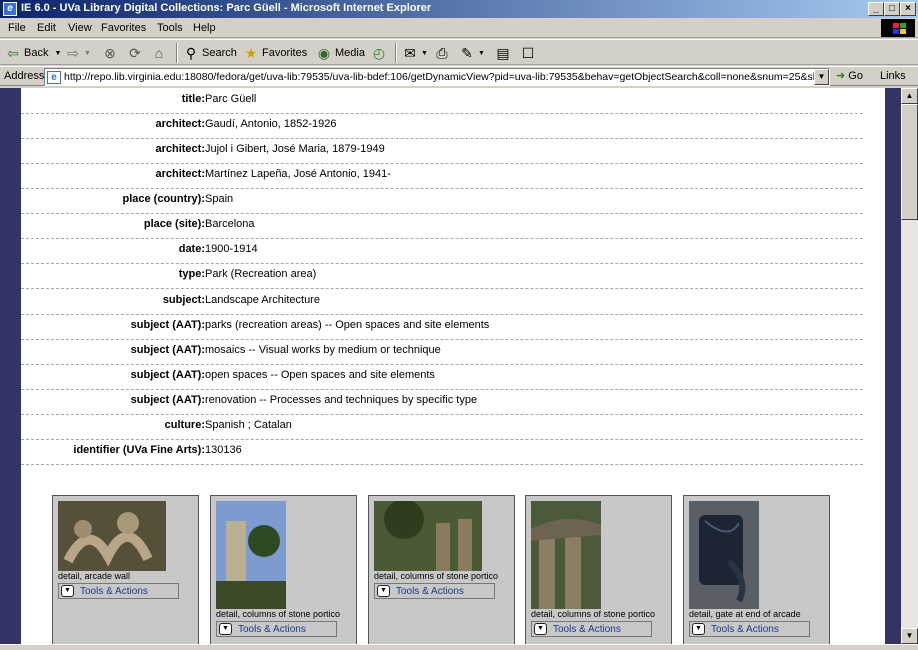 This screenshot has height=650, width=918. I want to click on forward-button: ⇨ ▼, so click(77, 53).